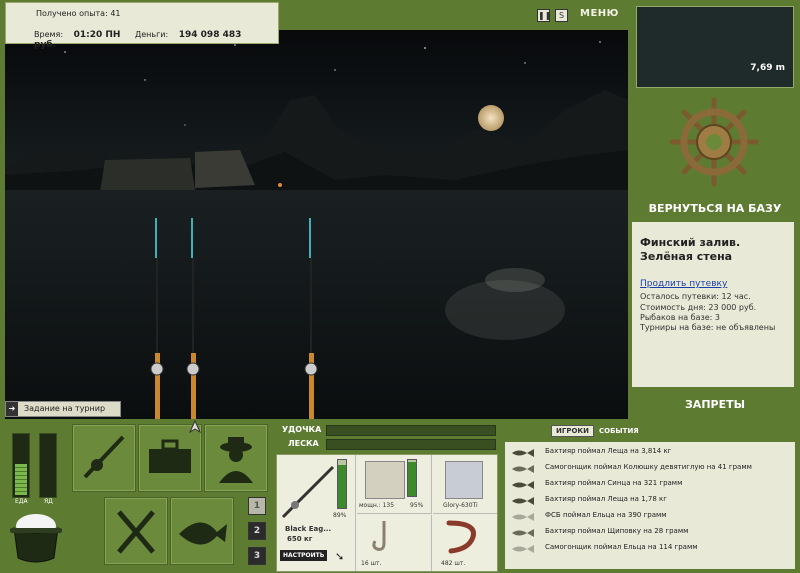 This screenshot has width=800, height=573. What do you see at coordinates (715, 208) in the screenshot?
I see `return-to-base-button: ВЕРНУТЬСЯ НА БАЗУ` at bounding box center [715, 208].